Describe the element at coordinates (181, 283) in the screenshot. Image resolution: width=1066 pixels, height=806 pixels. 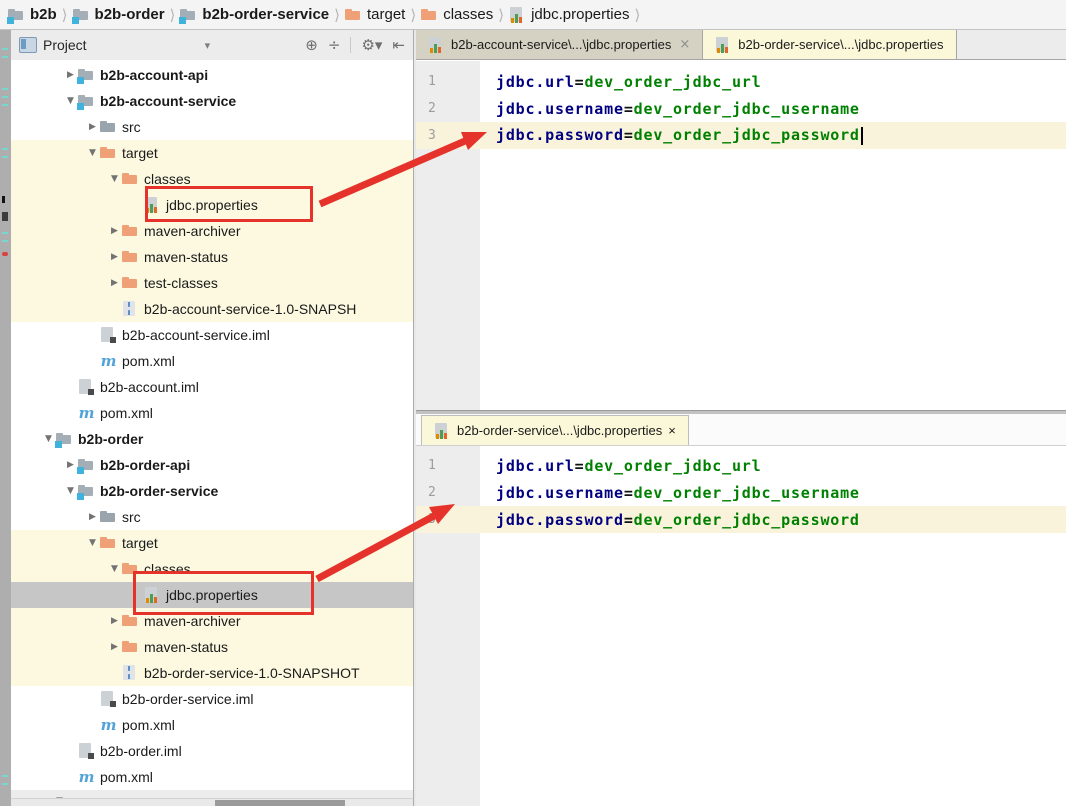
I see `tree-item-label: test-classes` at that location.